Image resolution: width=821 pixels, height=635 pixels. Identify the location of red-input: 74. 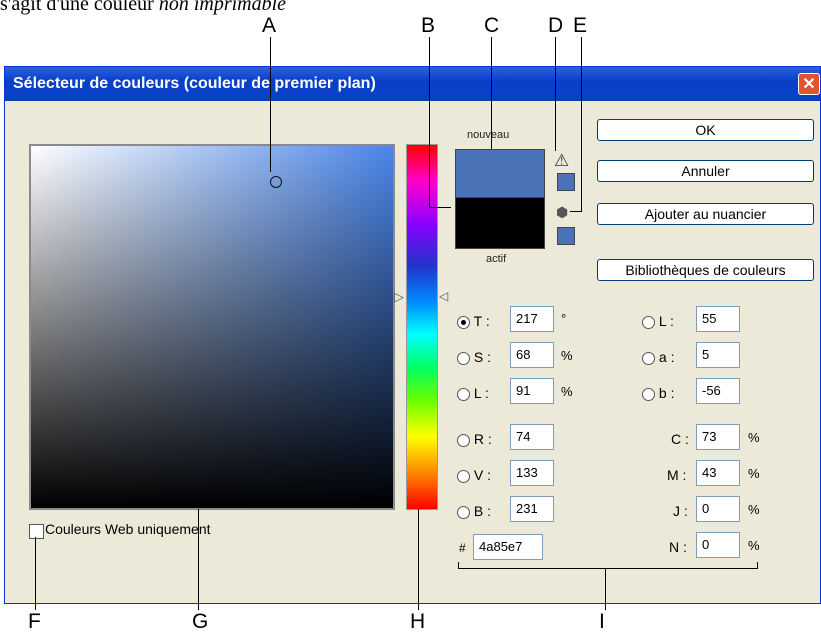
(532, 437).